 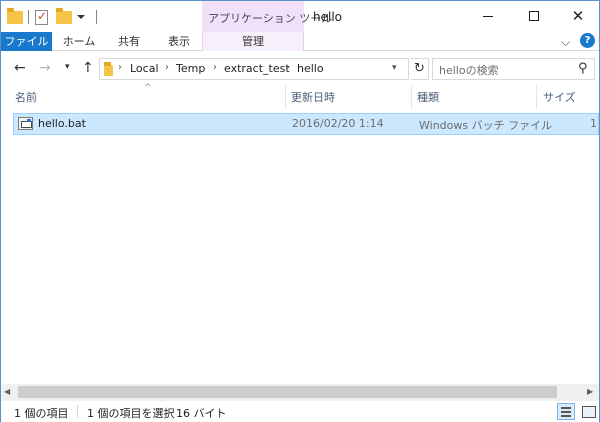 What do you see at coordinates (257, 68) in the screenshot?
I see `breadcrumb-extract-test: extract_test` at bounding box center [257, 68].